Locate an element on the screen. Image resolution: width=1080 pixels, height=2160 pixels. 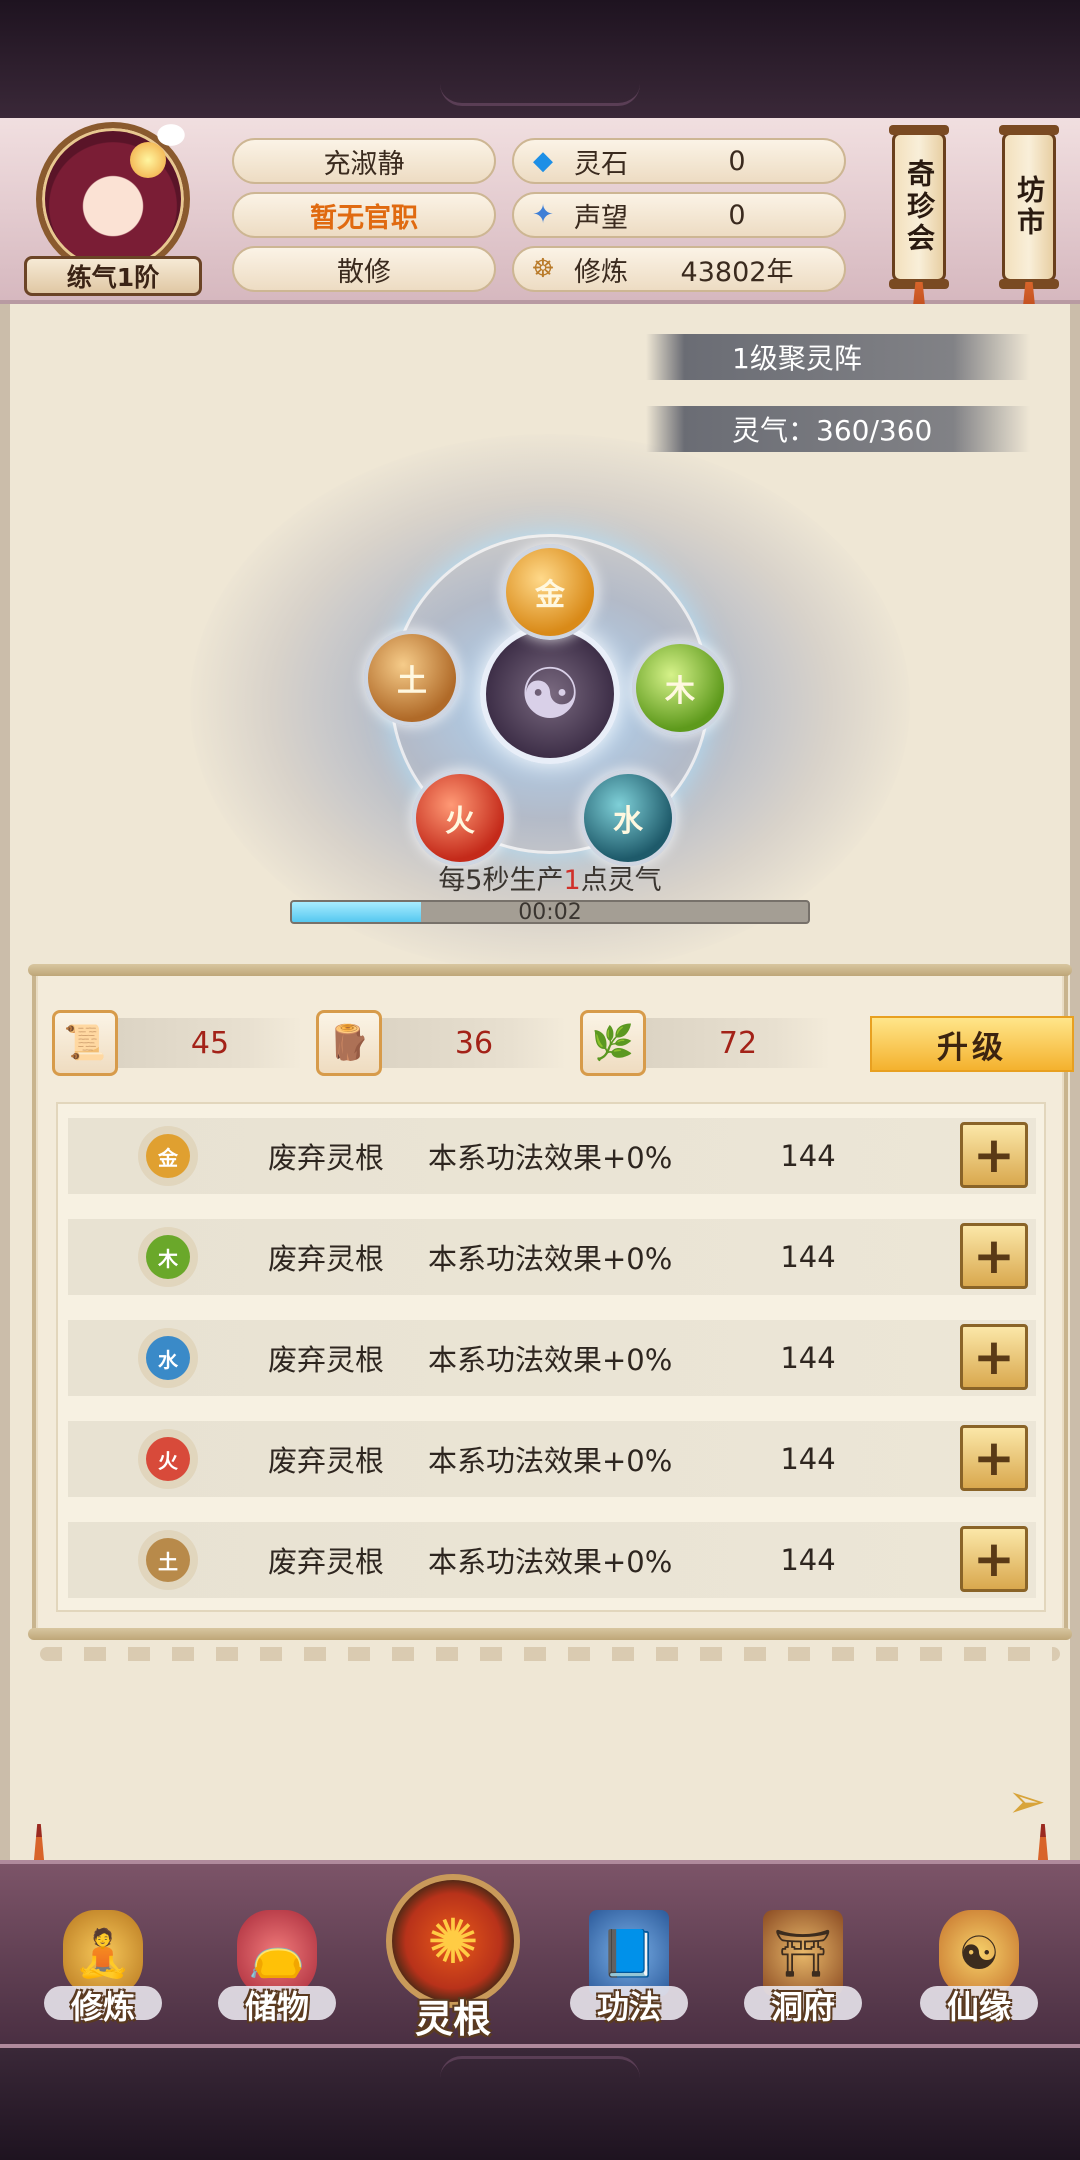
nav-label: 功法 is located at coordinates (628, 2007).